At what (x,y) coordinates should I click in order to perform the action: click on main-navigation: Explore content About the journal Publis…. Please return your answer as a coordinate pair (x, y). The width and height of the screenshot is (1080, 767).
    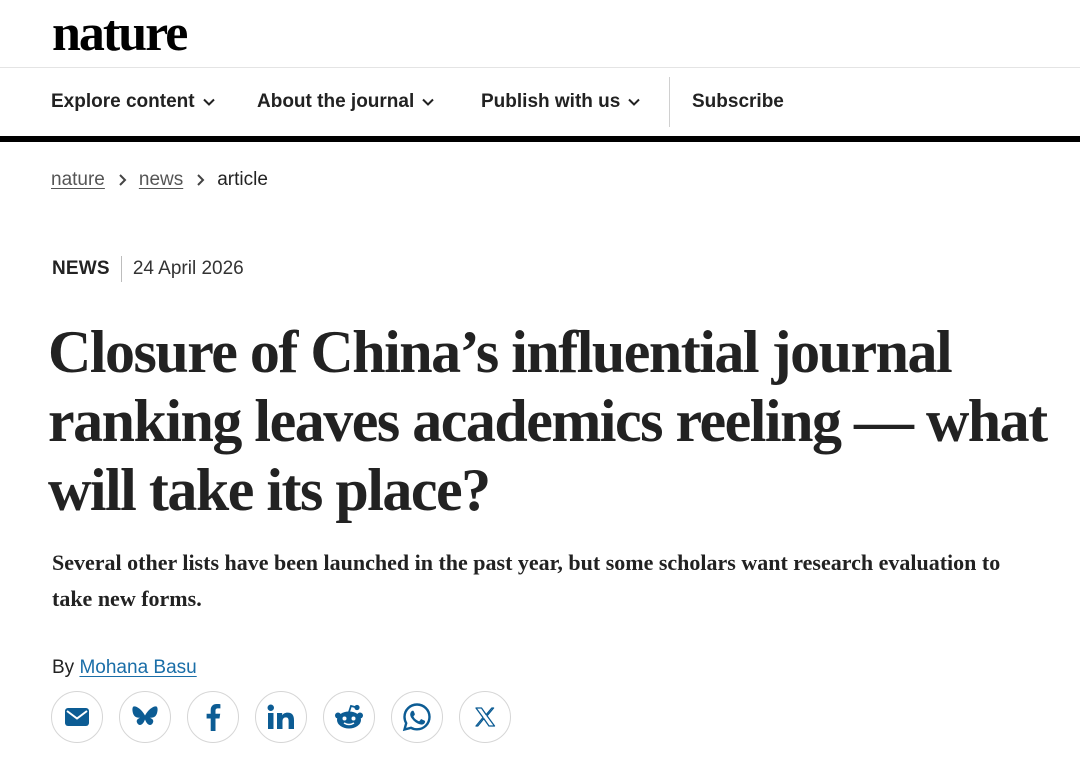
    Looking at the image, I should click on (540, 102).